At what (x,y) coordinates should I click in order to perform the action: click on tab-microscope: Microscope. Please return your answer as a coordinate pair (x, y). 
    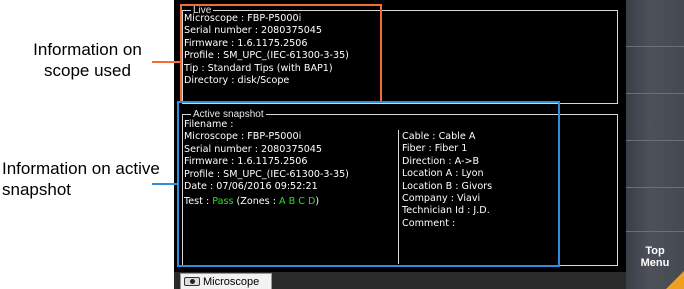
    Looking at the image, I should click on (226, 281).